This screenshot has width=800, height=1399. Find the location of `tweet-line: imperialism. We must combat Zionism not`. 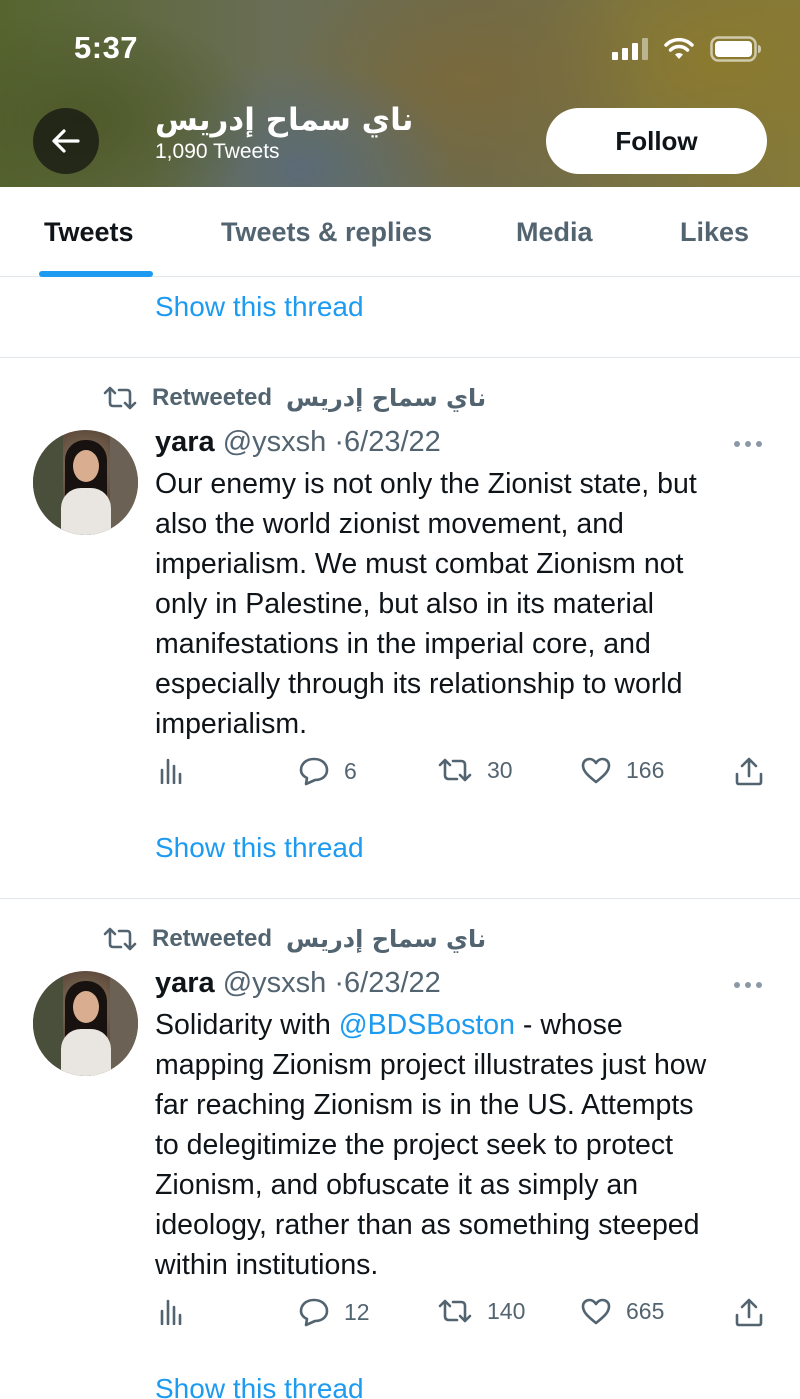

tweet-line: imperialism. We must combat Zionism not is located at coordinates (419, 564).